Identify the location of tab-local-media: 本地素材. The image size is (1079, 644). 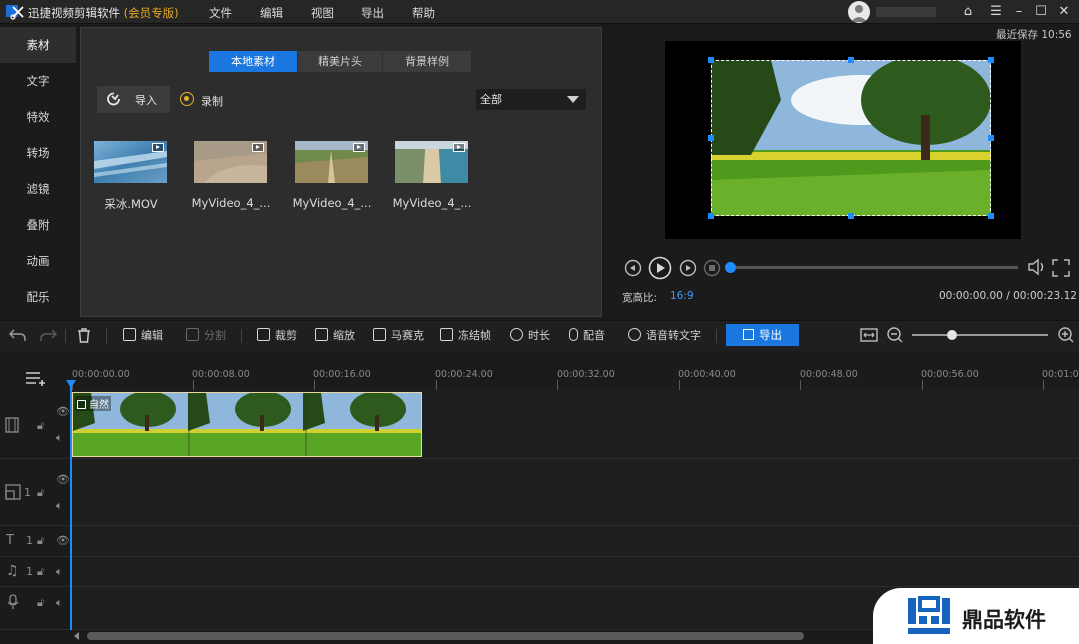
(253, 61).